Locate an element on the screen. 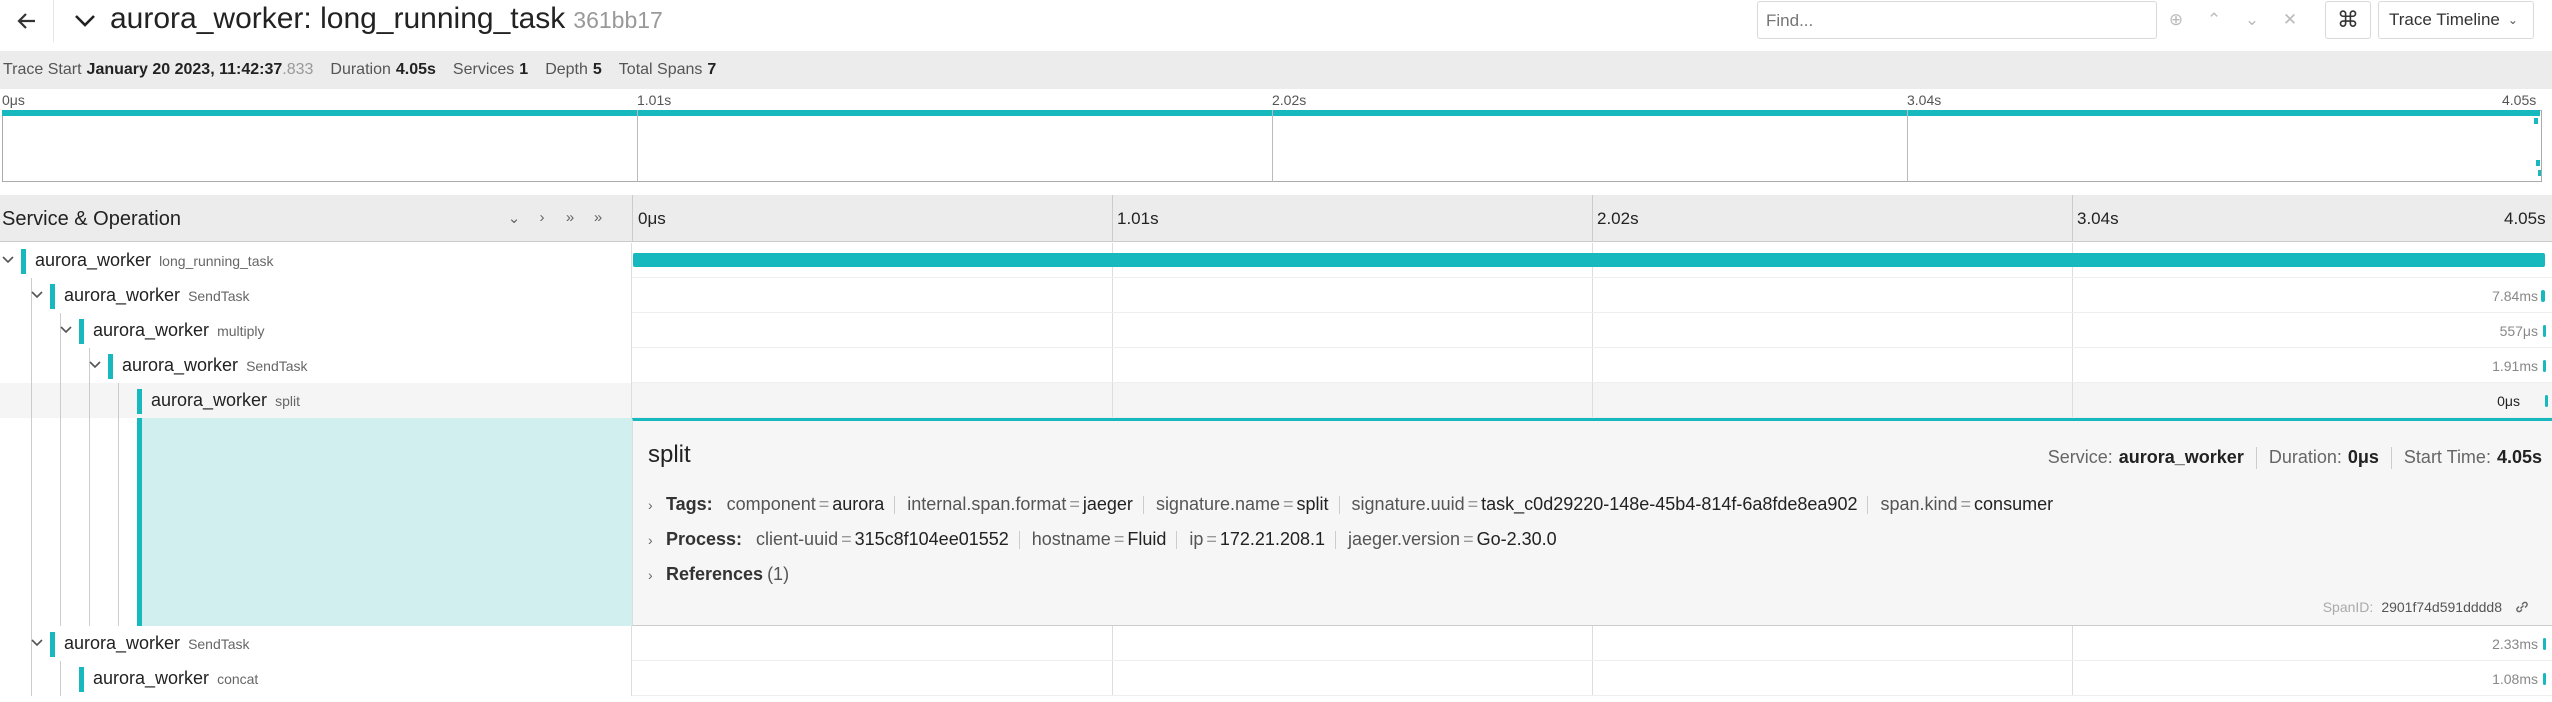 Image resolution: width=2552 pixels, height=702 pixels. collapse-header-button is located at coordinates (85, 21).